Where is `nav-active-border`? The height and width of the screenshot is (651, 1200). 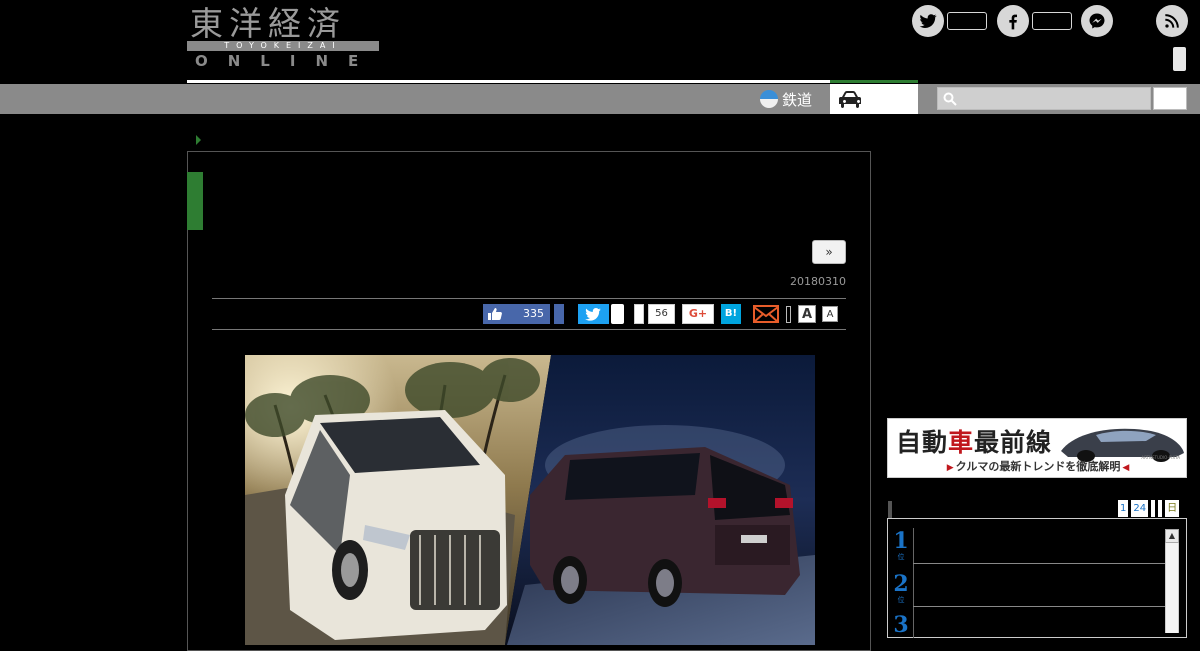
nav-active-border is located at coordinates (874, 81).